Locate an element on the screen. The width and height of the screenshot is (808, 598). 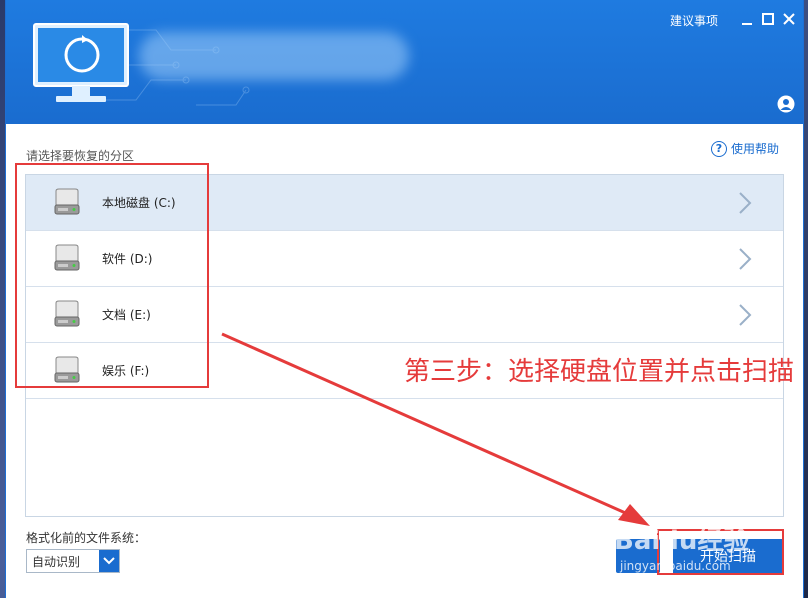
suggestion-link: 建议事项 is located at coordinates (694, 20).